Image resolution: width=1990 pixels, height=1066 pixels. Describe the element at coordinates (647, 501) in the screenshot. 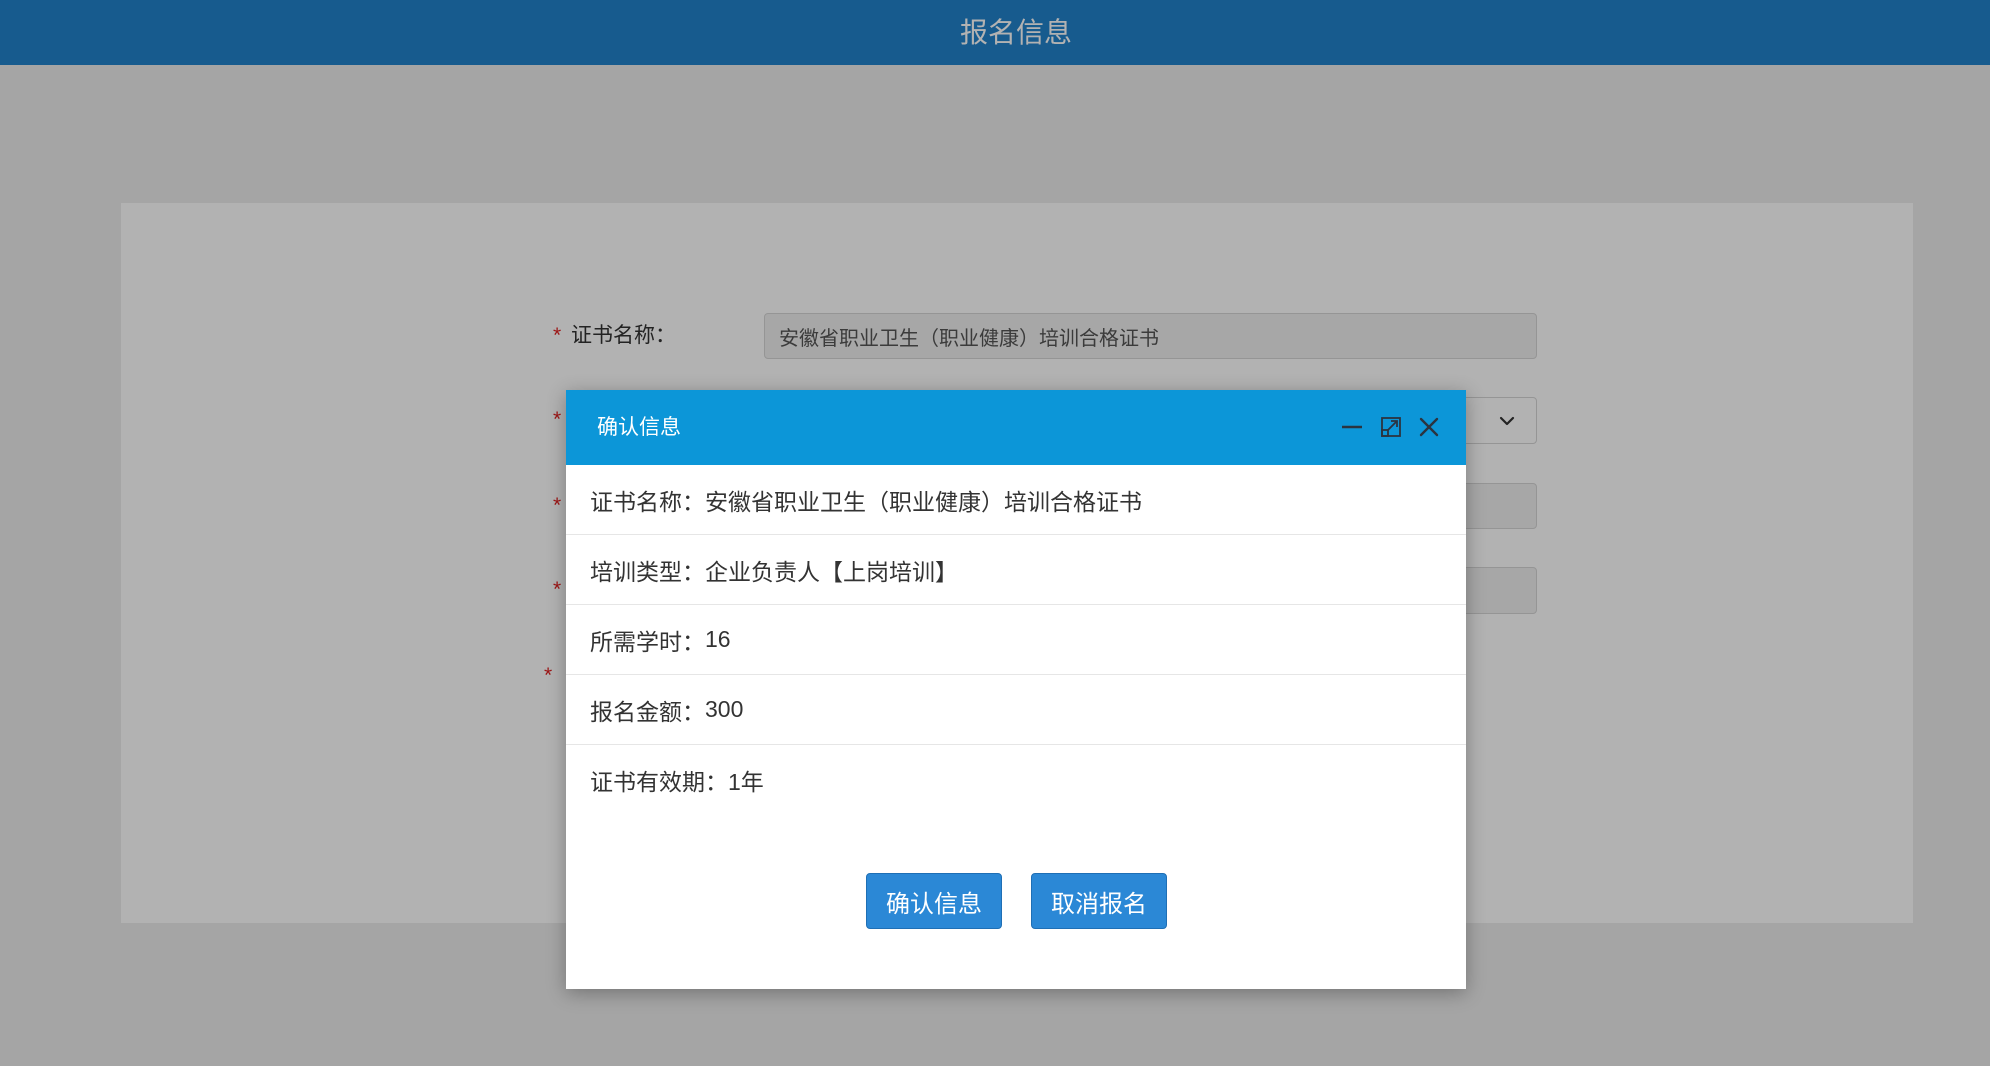

I see `info-label: 证书名称：` at that location.